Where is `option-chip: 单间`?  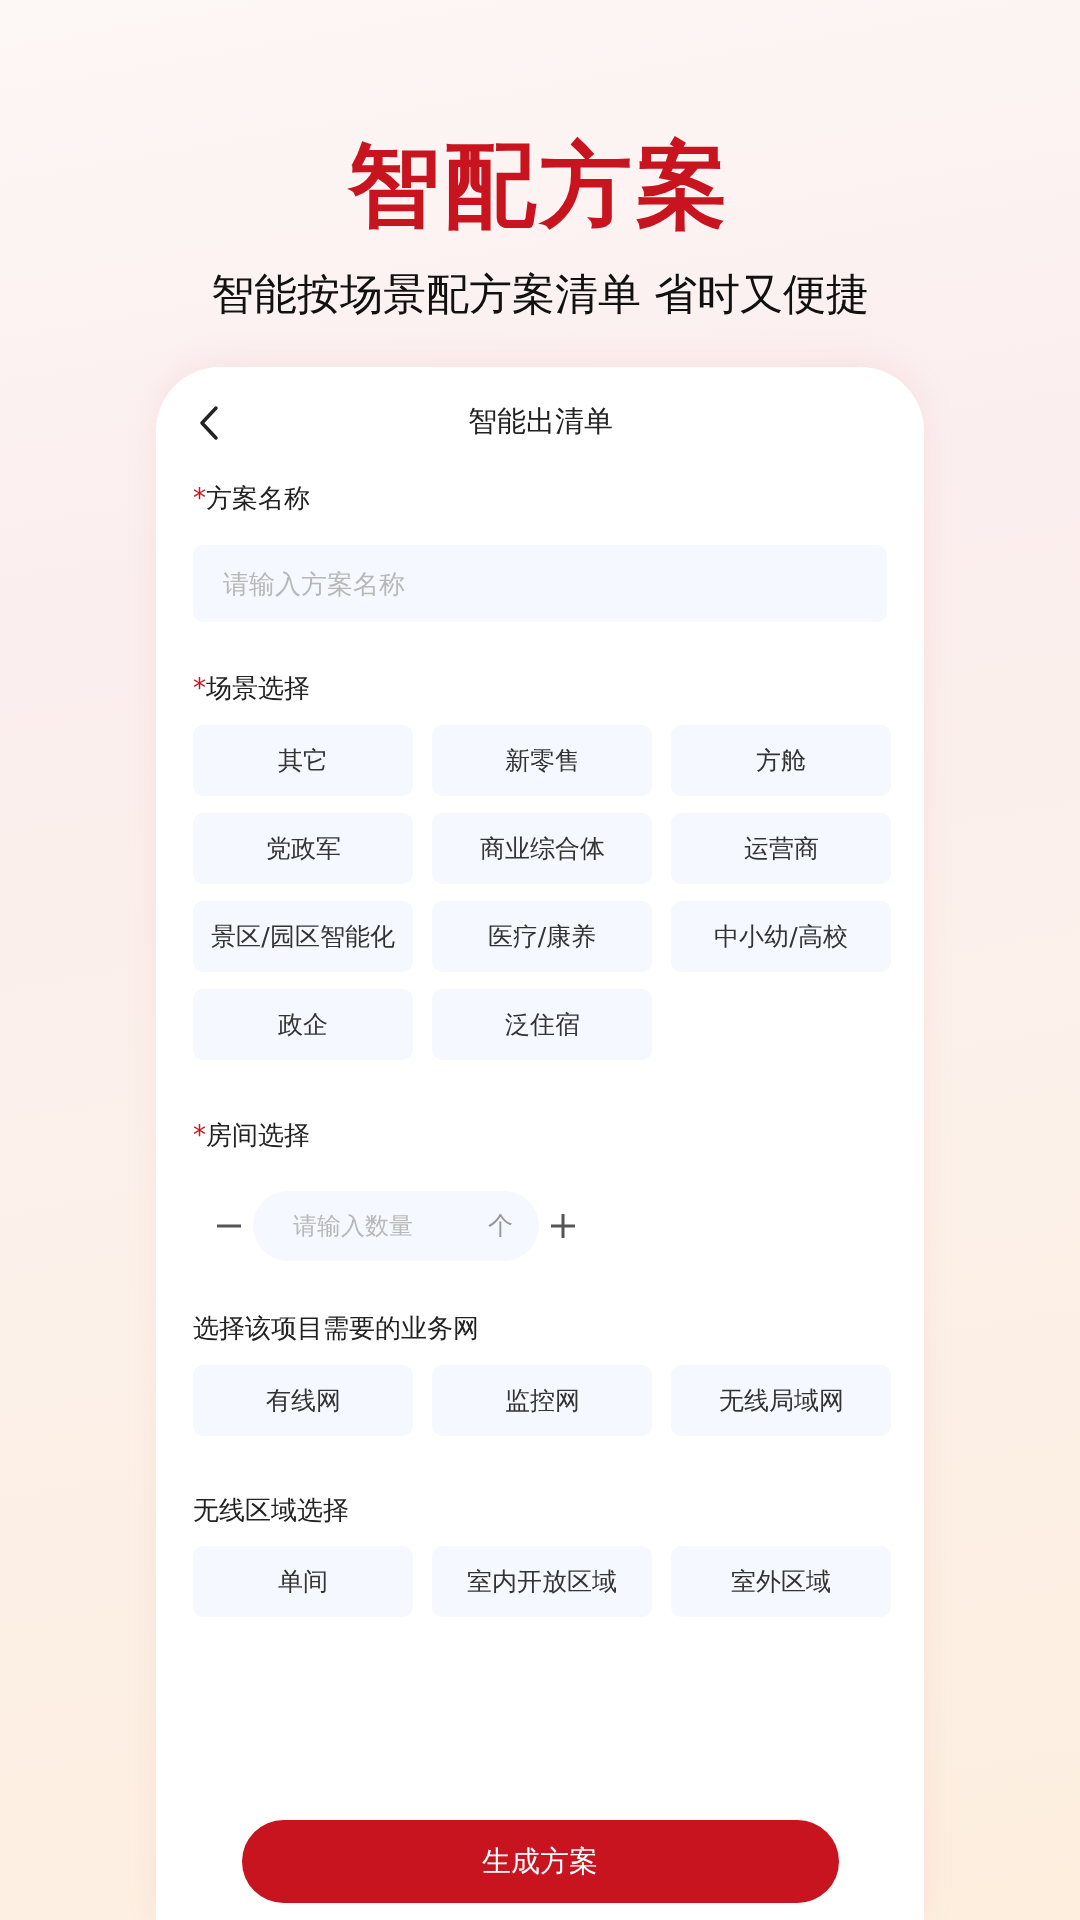
option-chip: 单间 is located at coordinates (303, 1581).